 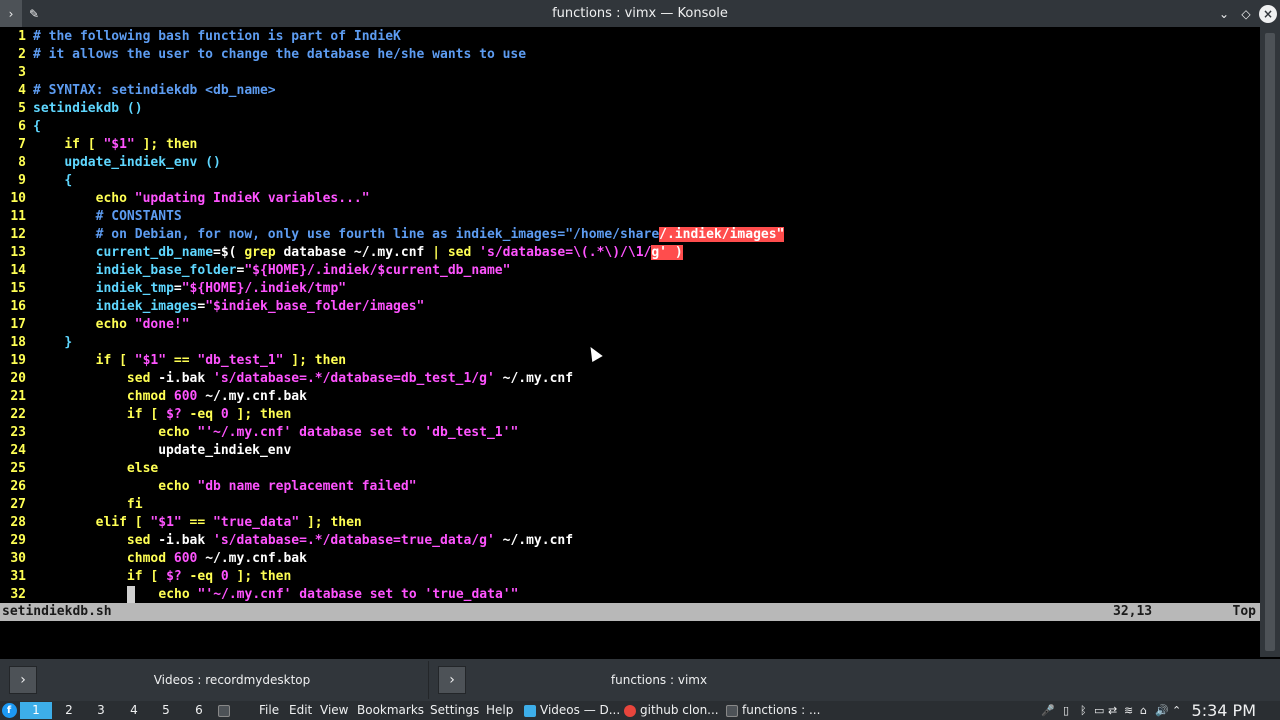 I want to click on code-line: 21 chmod 600 ~/.my.cnf.bak, so click(x=630, y=397).